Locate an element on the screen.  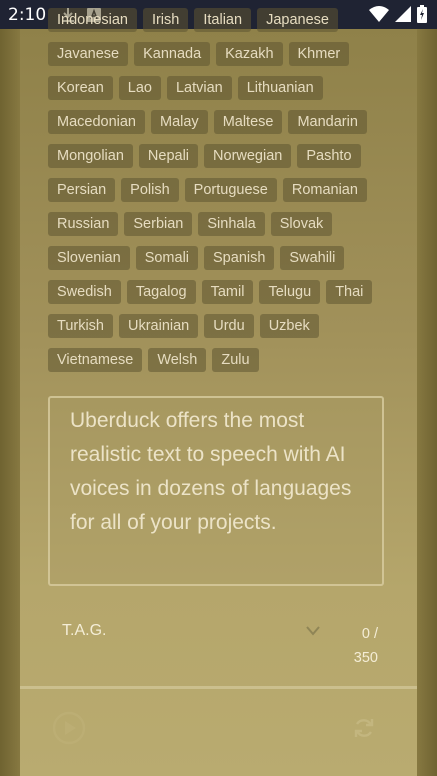
language-chip-row: Javanese Kannada Kazakh Khmer is located at coordinates (223, 54).